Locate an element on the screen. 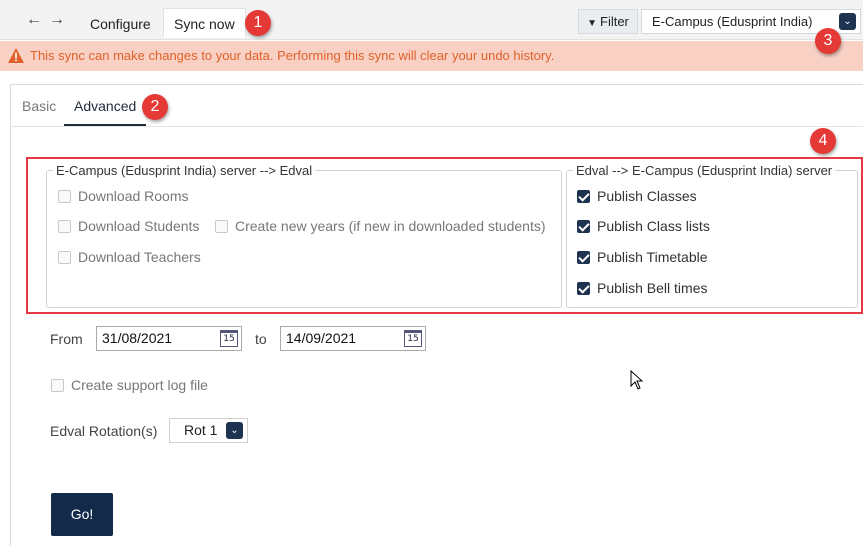 The width and height of the screenshot is (863, 546). rotation-select-value: Rot 1 is located at coordinates (201, 430).